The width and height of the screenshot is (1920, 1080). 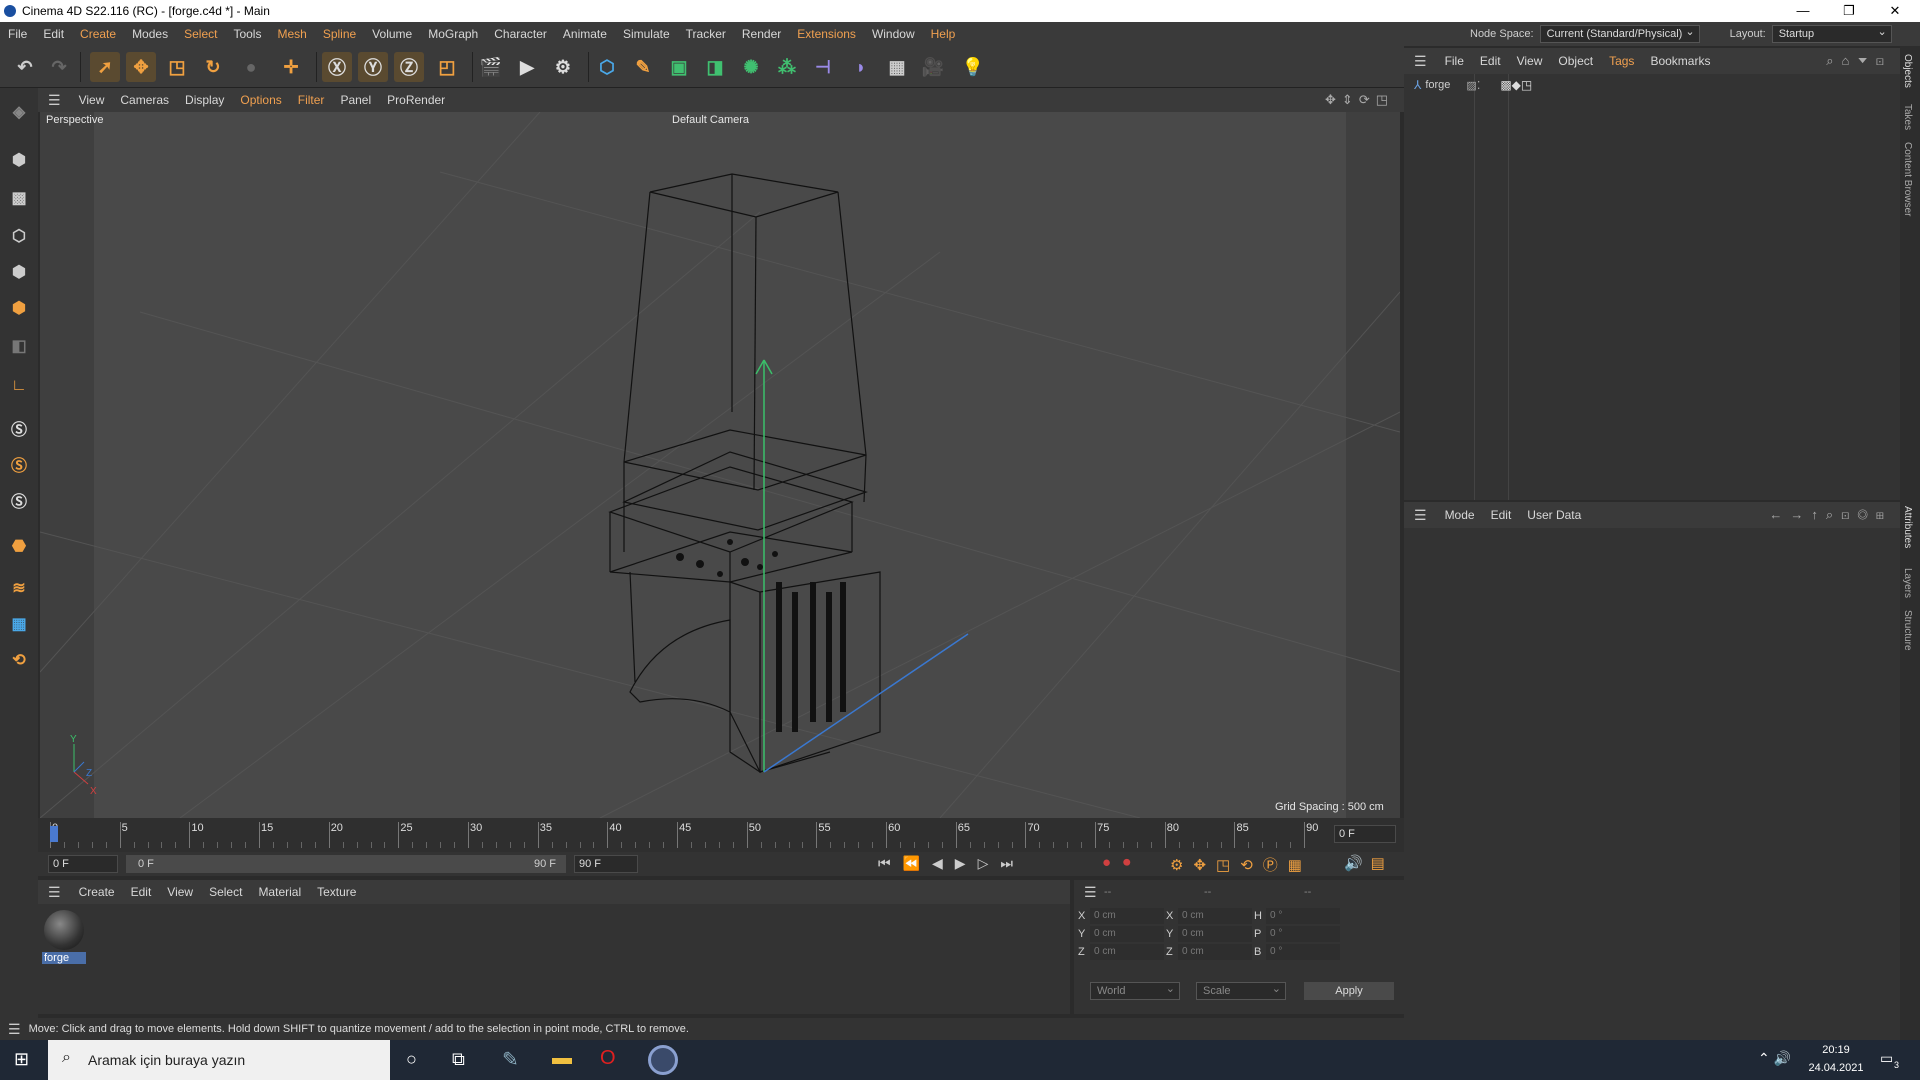 I want to click on material-menu-icon: ☰, so click(x=54, y=892).